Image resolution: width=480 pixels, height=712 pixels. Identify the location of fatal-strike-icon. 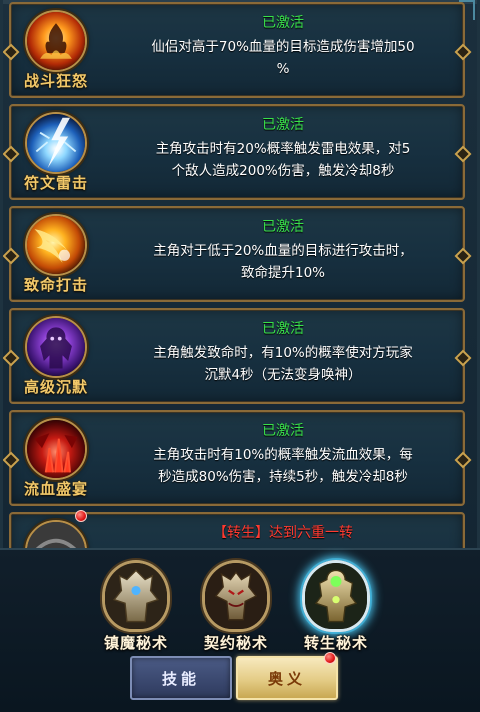
(56, 245).